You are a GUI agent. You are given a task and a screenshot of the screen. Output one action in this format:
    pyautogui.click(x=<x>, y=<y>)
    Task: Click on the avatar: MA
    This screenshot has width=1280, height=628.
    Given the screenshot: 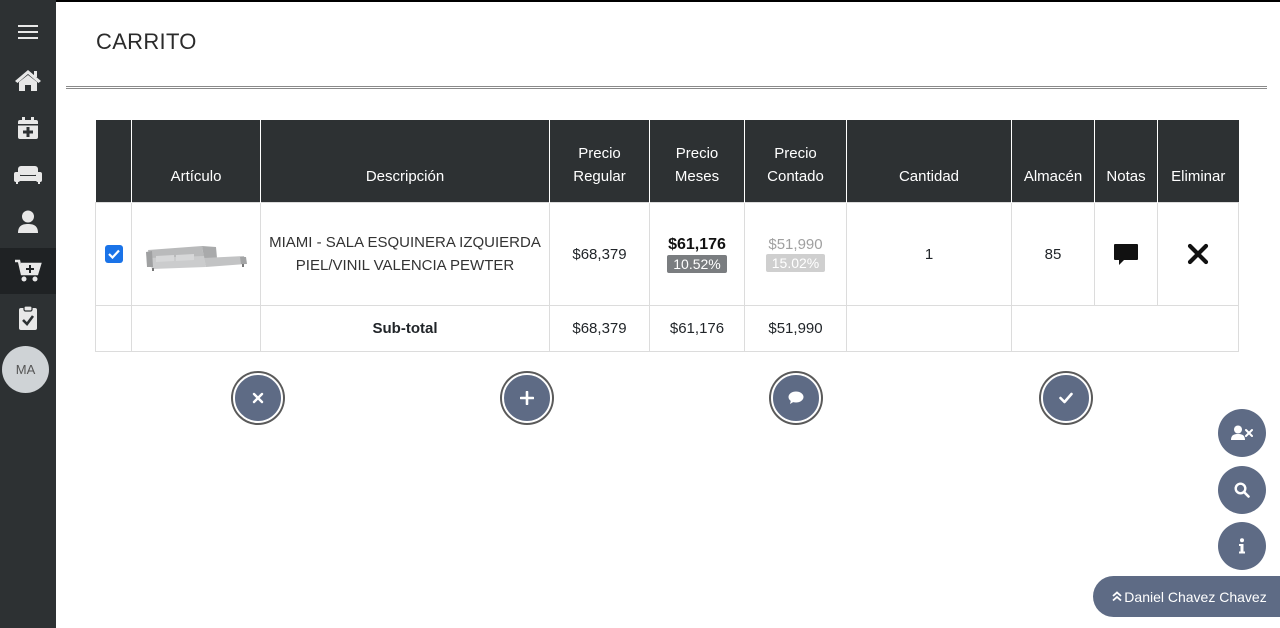 What is the action you would take?
    pyautogui.click(x=25, y=369)
    